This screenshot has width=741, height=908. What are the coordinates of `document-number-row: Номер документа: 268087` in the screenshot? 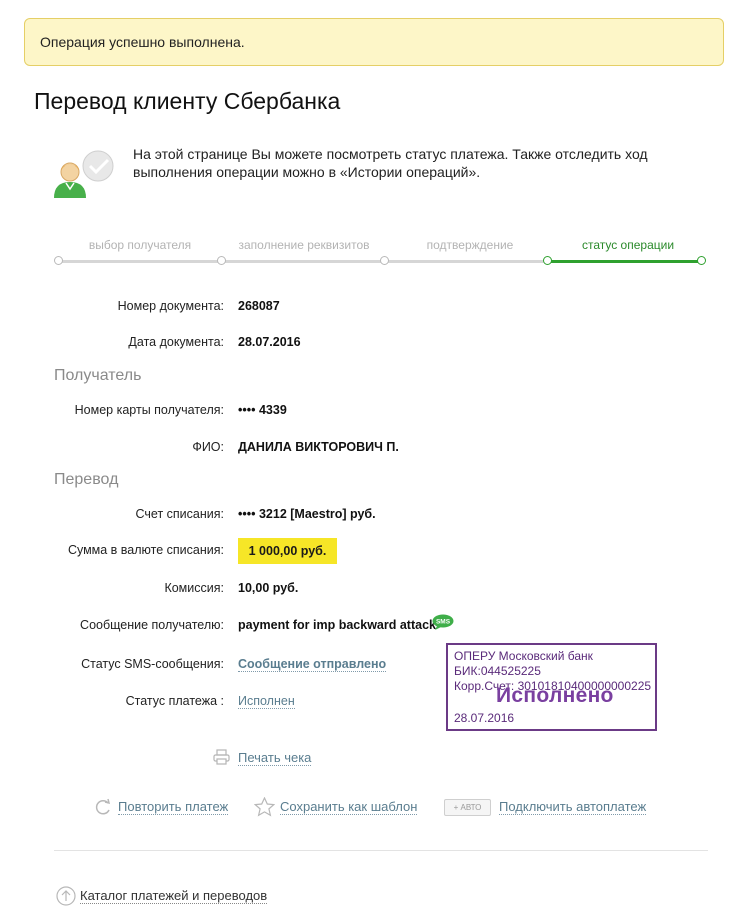 It's located at (370, 309).